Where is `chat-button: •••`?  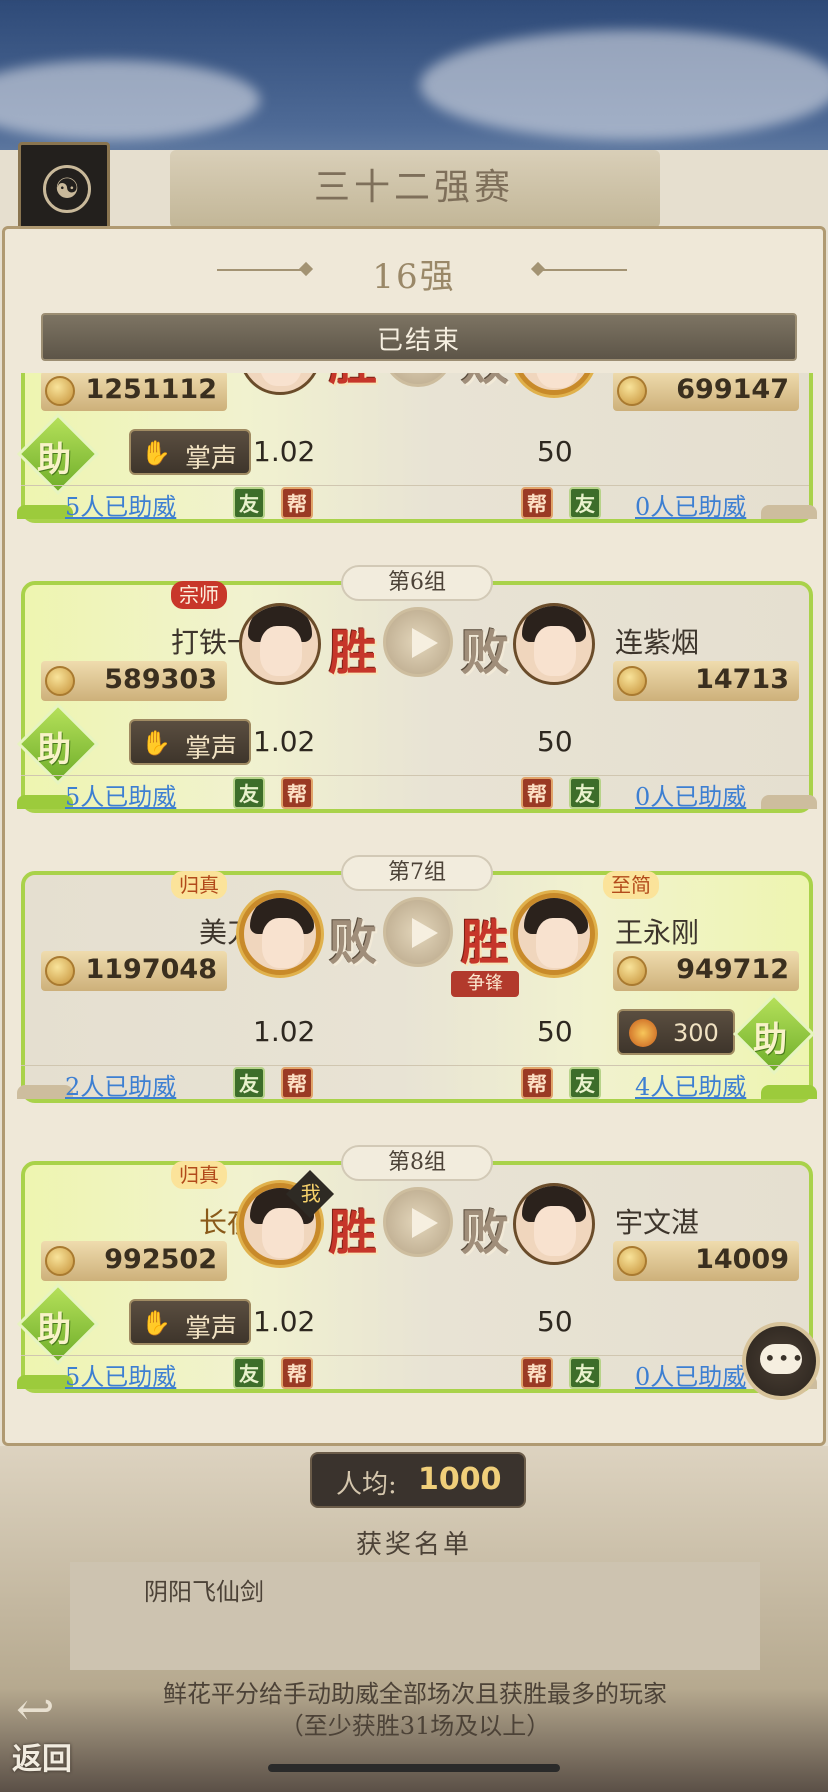
chat-button: ••• is located at coordinates (781, 1361).